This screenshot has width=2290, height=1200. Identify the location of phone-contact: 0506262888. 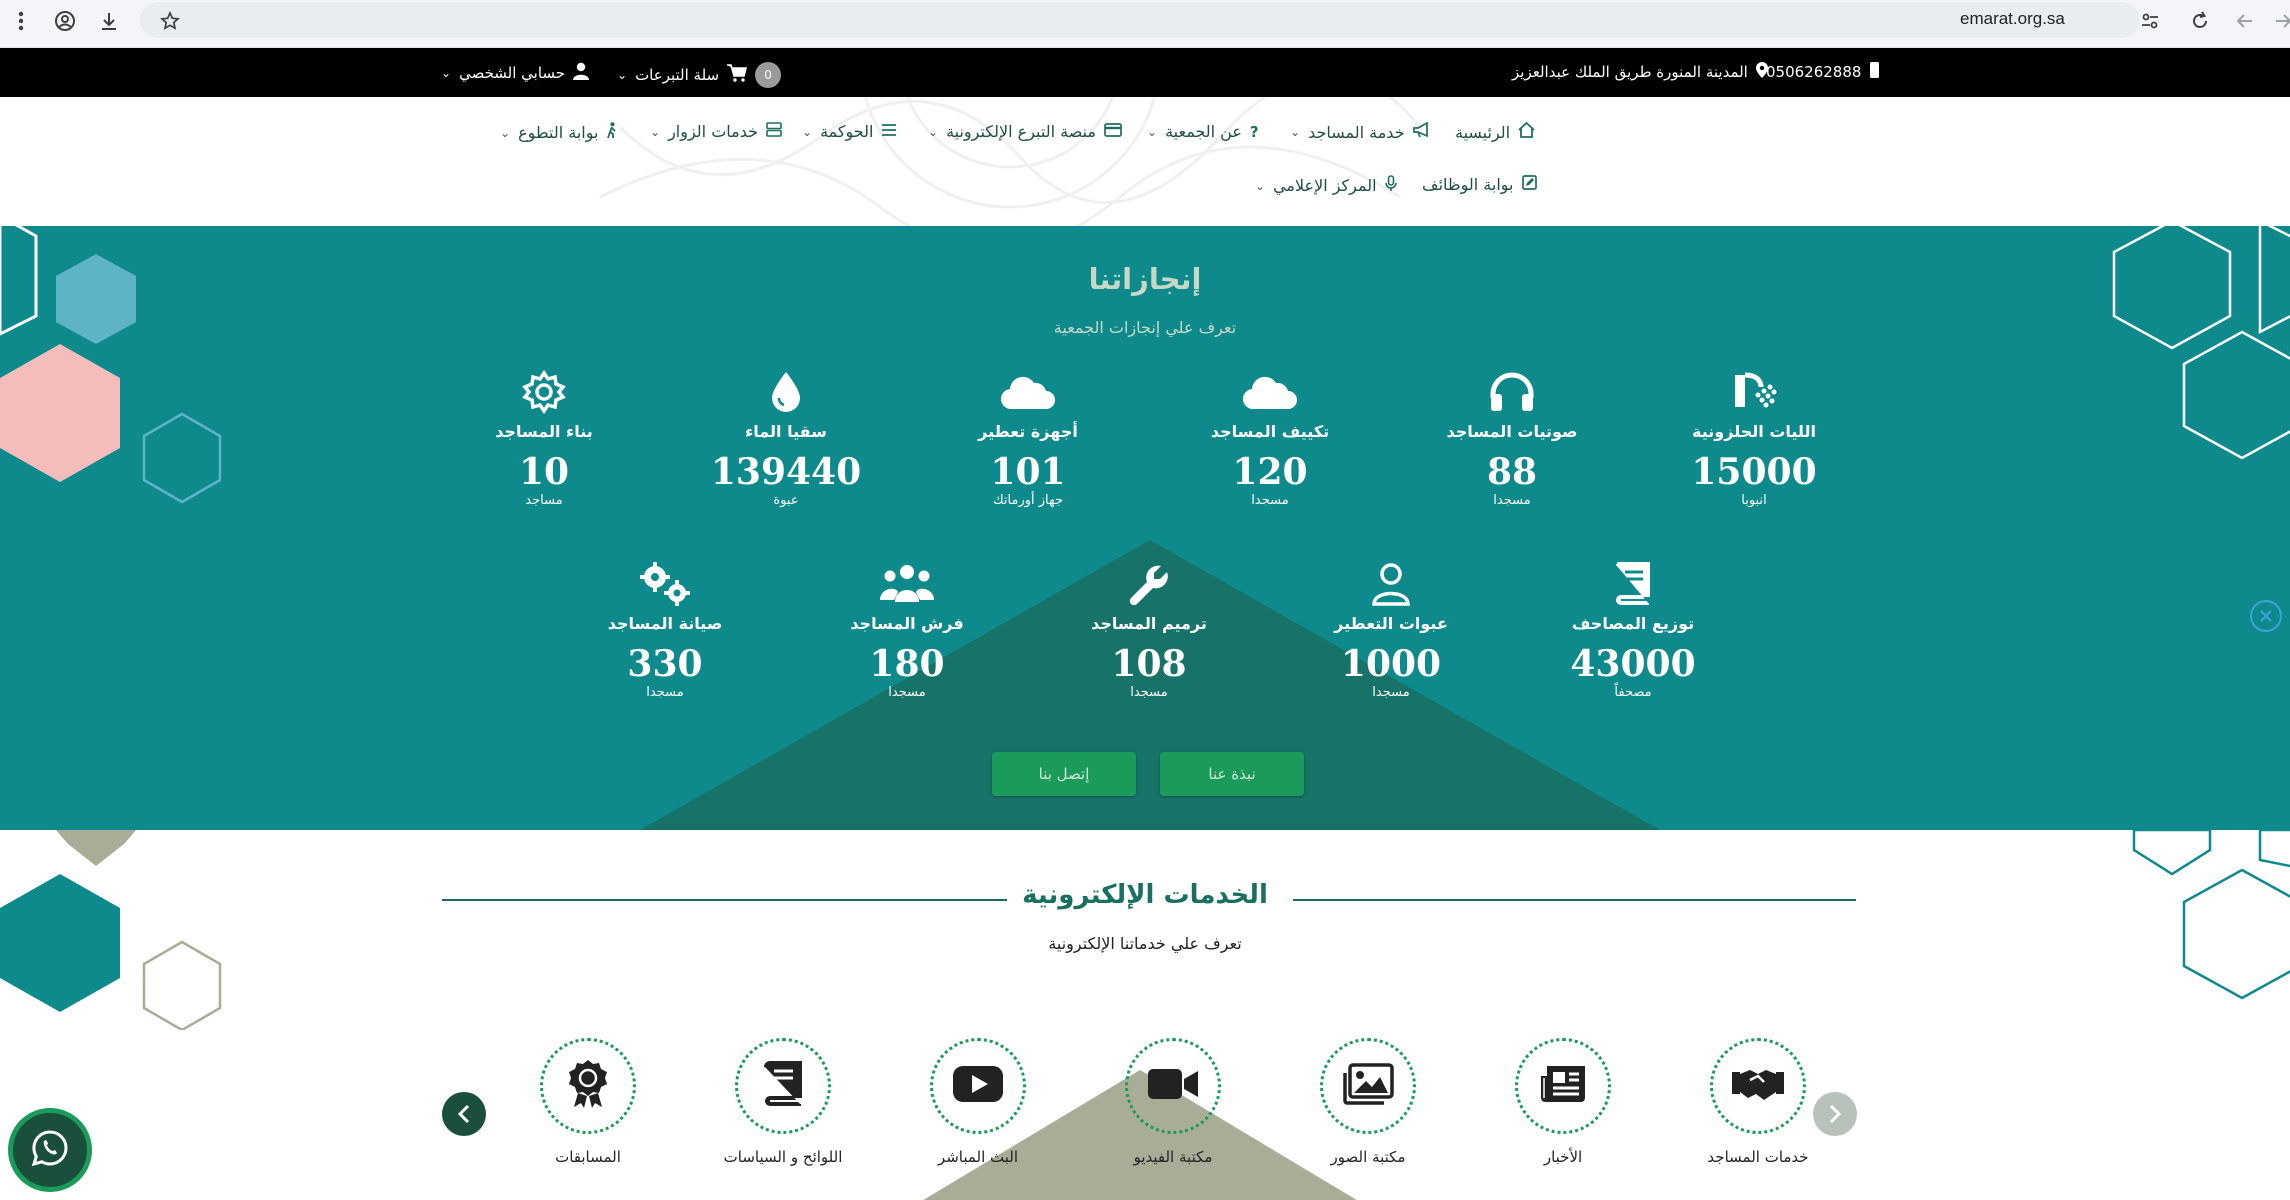
(1823, 72).